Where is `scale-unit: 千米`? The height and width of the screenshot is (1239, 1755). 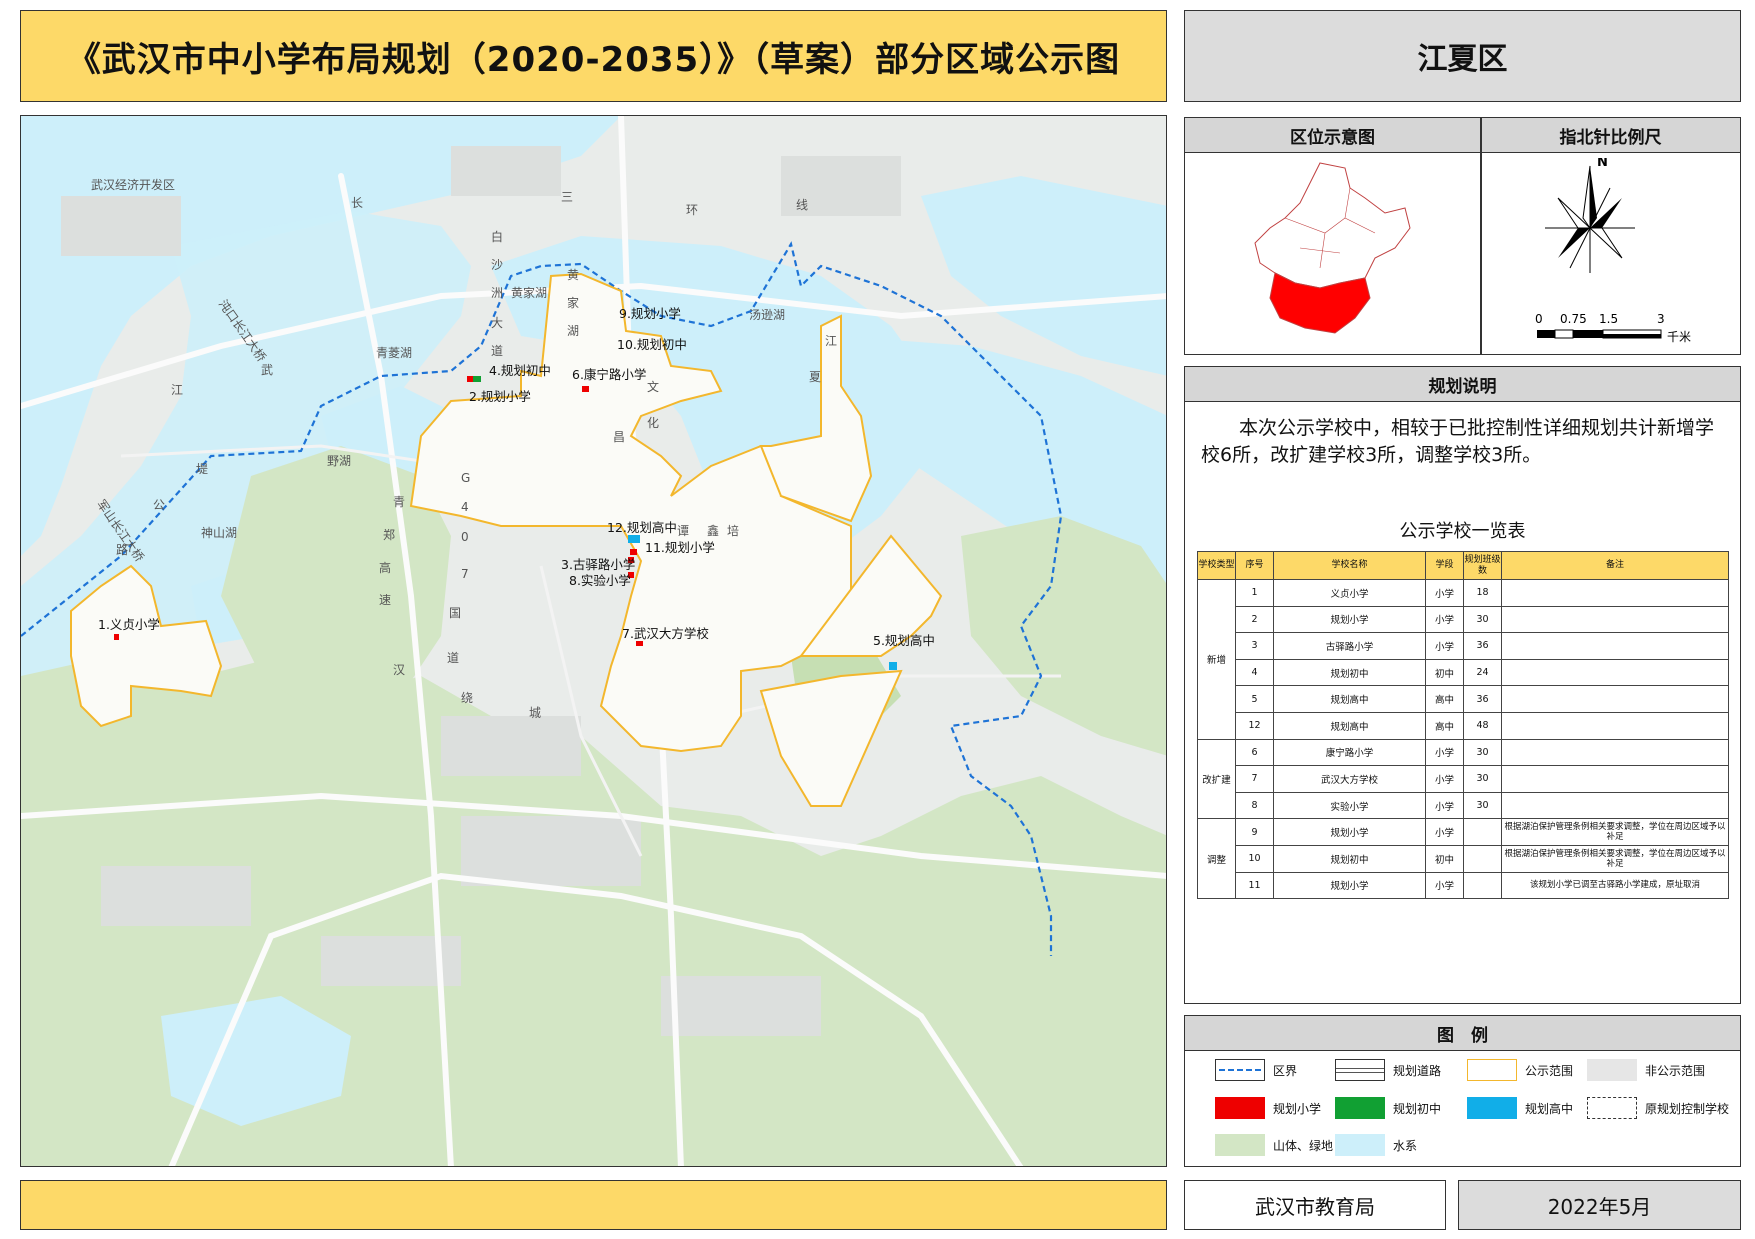
scale-unit: 千米 is located at coordinates (1679, 337).